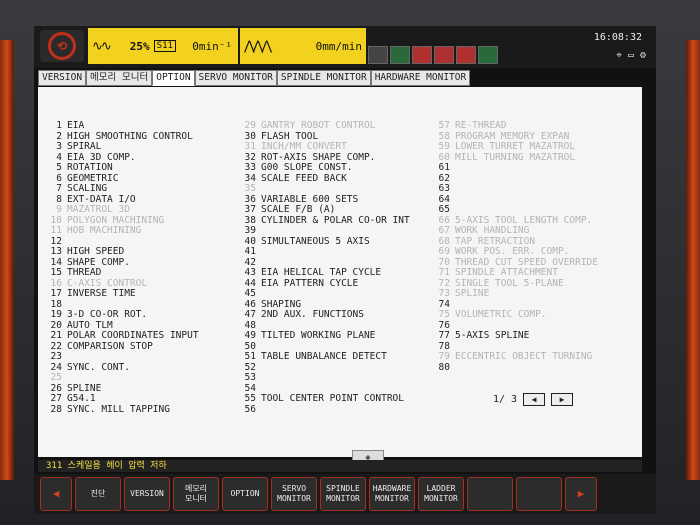 Image resolution: width=700 pixels, height=525 pixels. What do you see at coordinates (250, 409) in the screenshot?
I see `option-number: 56` at bounding box center [250, 409].